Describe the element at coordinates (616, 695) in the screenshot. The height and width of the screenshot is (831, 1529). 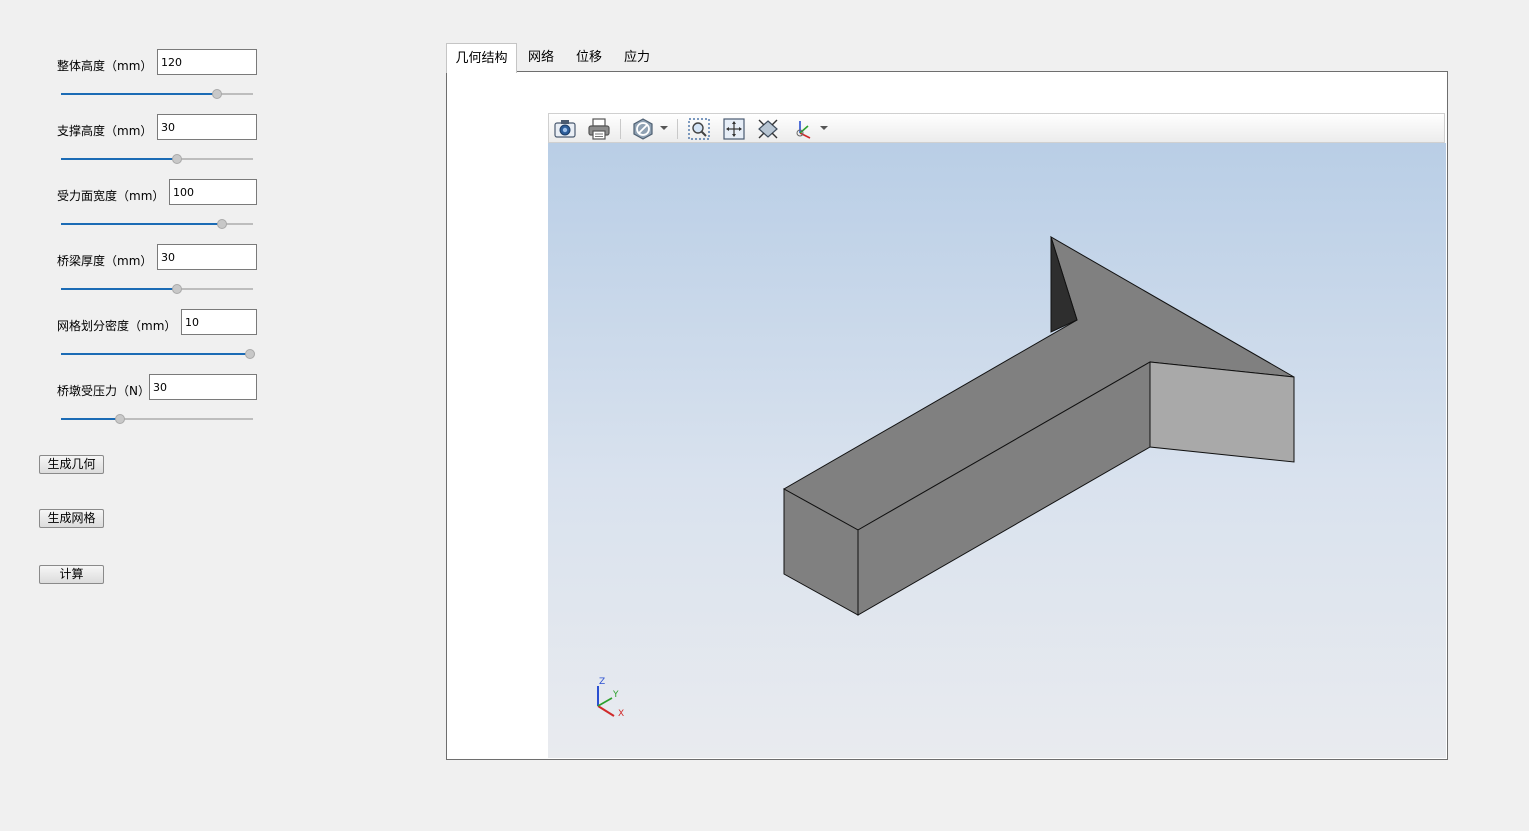
I see `axis-y-label: Y` at that location.